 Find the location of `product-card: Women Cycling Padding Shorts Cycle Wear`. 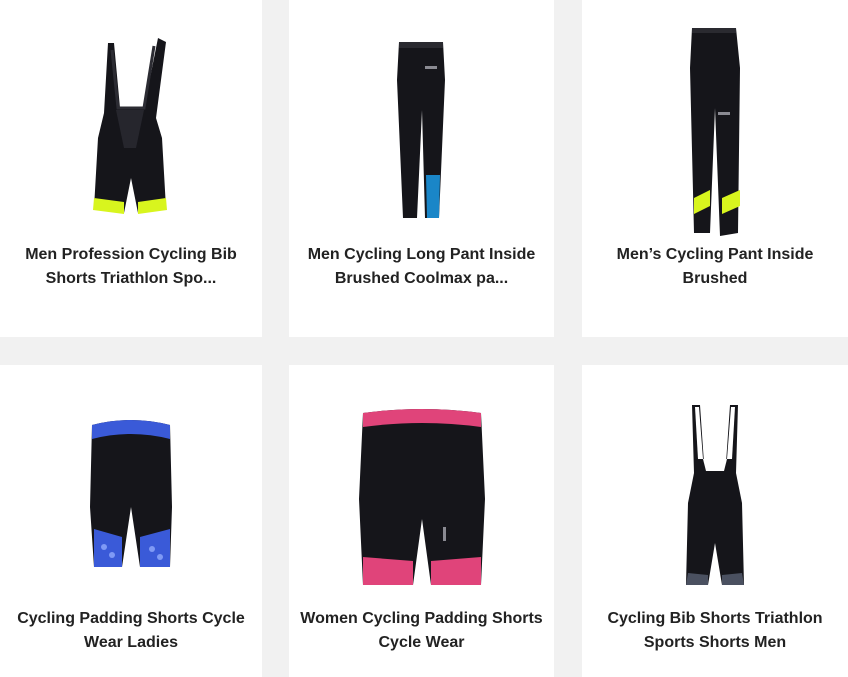

product-card: Women Cycling Padding Shorts Cycle Wear is located at coordinates (421, 521).